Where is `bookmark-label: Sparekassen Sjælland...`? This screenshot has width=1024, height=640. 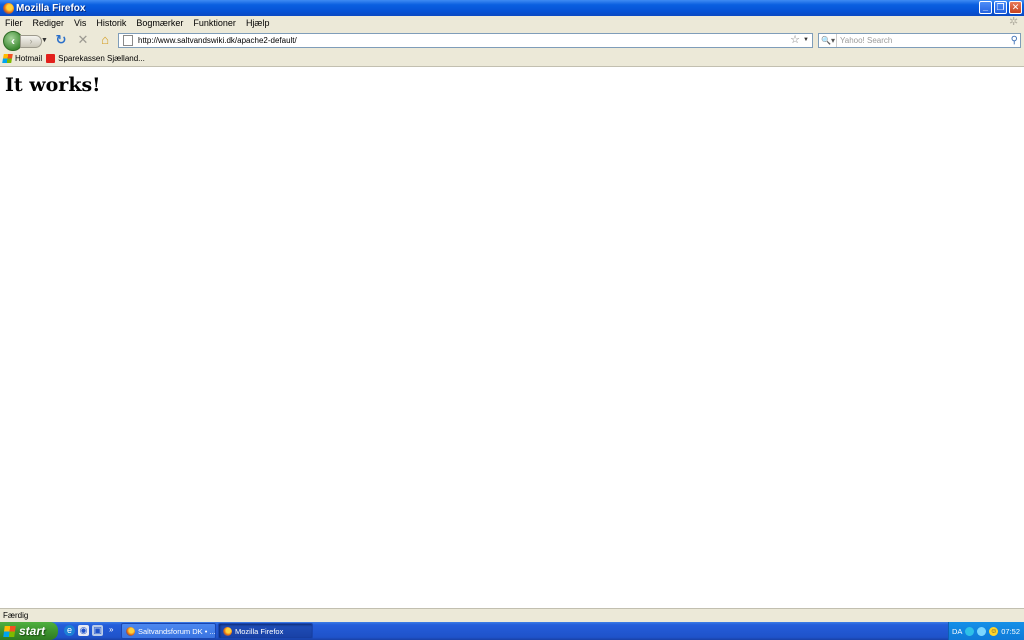 bookmark-label: Sparekassen Sjælland... is located at coordinates (101, 58).